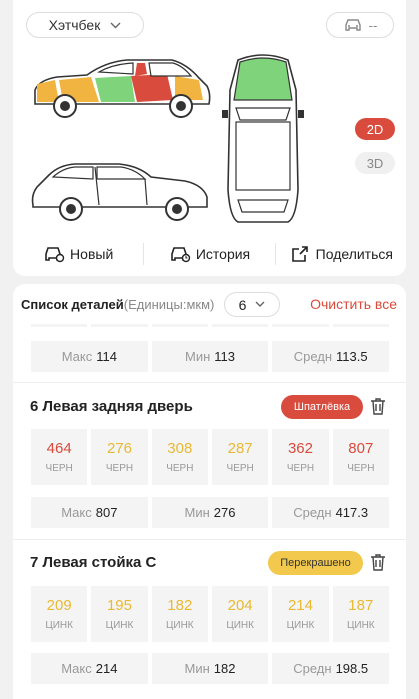 The height and width of the screenshot is (699, 419). I want to click on car-select-pill: --, so click(360, 25).